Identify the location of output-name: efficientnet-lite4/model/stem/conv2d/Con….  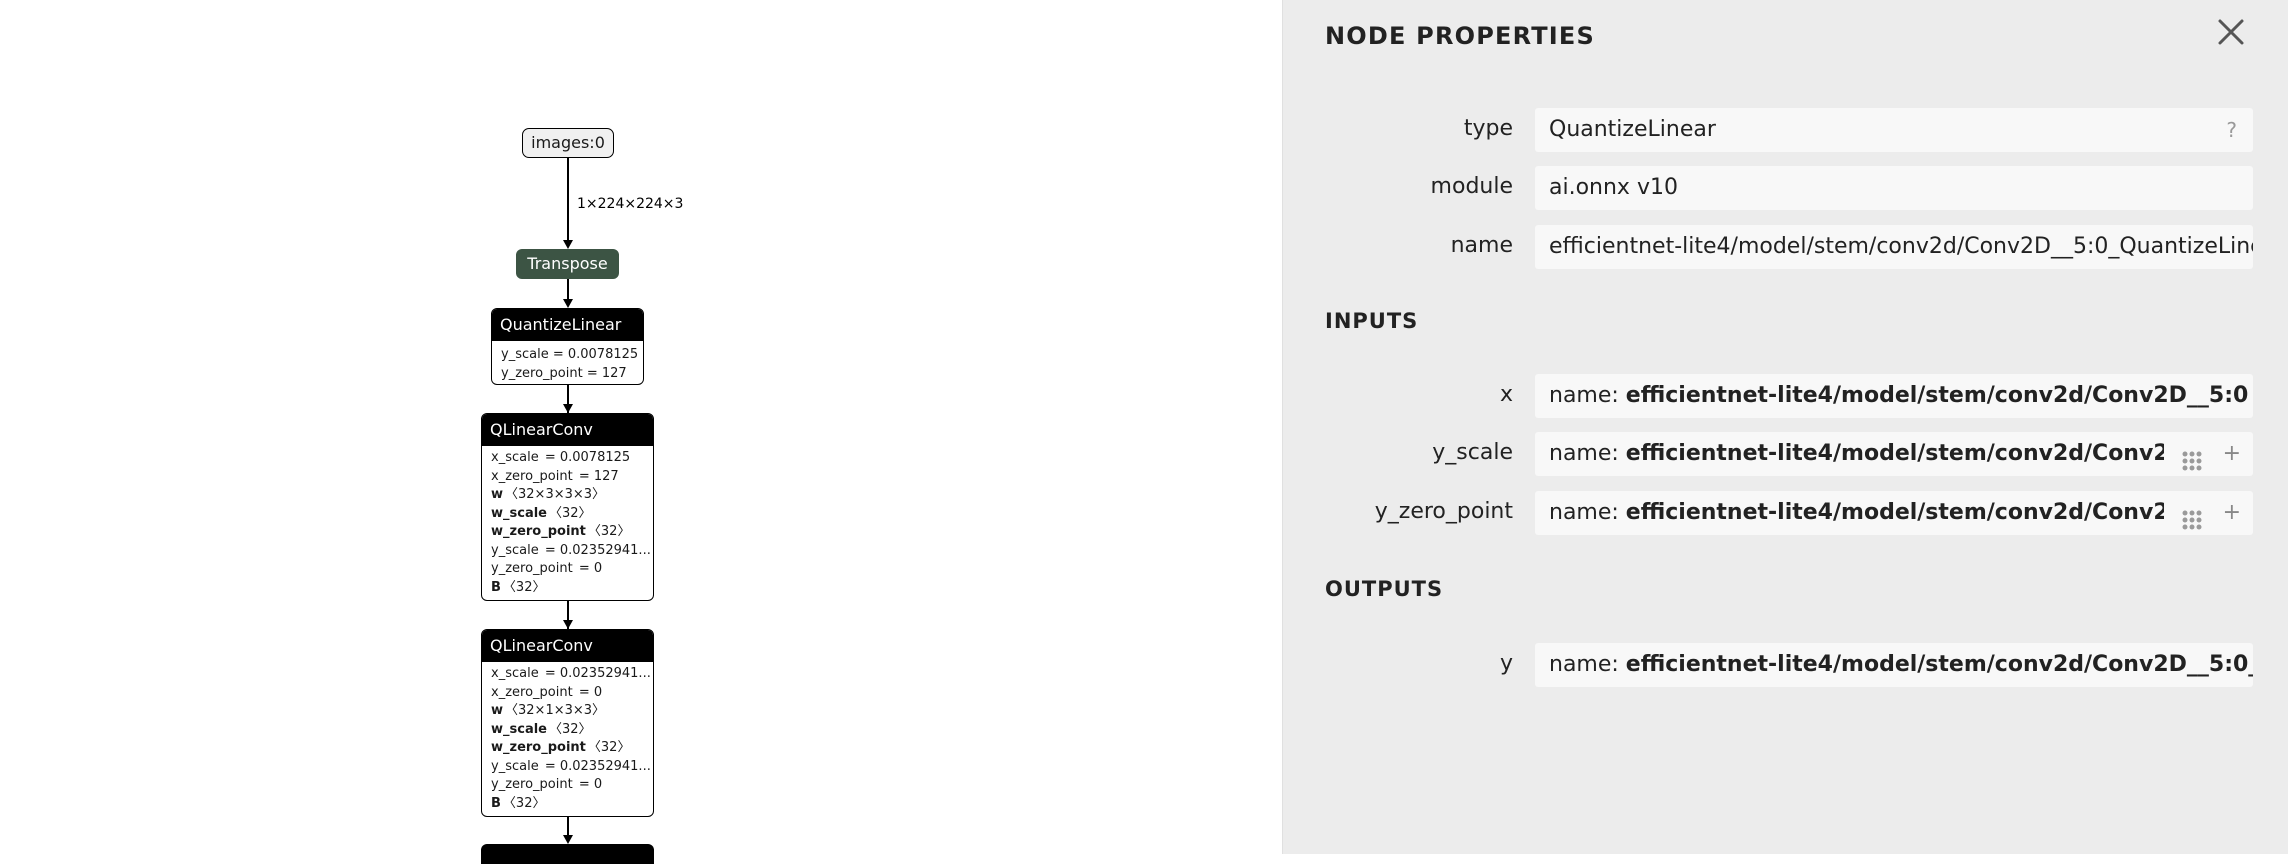
(1939, 664).